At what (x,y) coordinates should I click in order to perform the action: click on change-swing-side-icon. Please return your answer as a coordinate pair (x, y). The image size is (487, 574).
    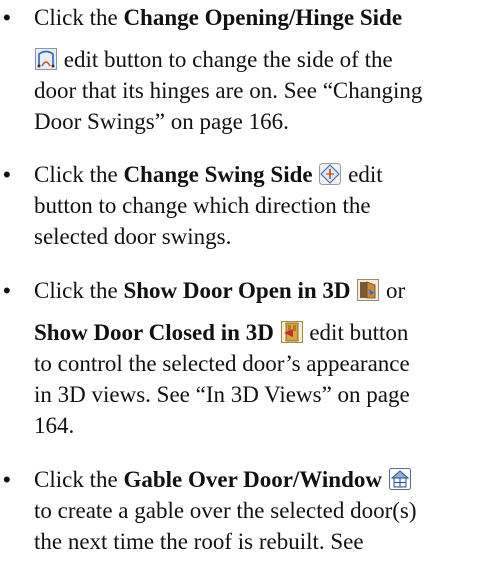
    Looking at the image, I should click on (330, 174).